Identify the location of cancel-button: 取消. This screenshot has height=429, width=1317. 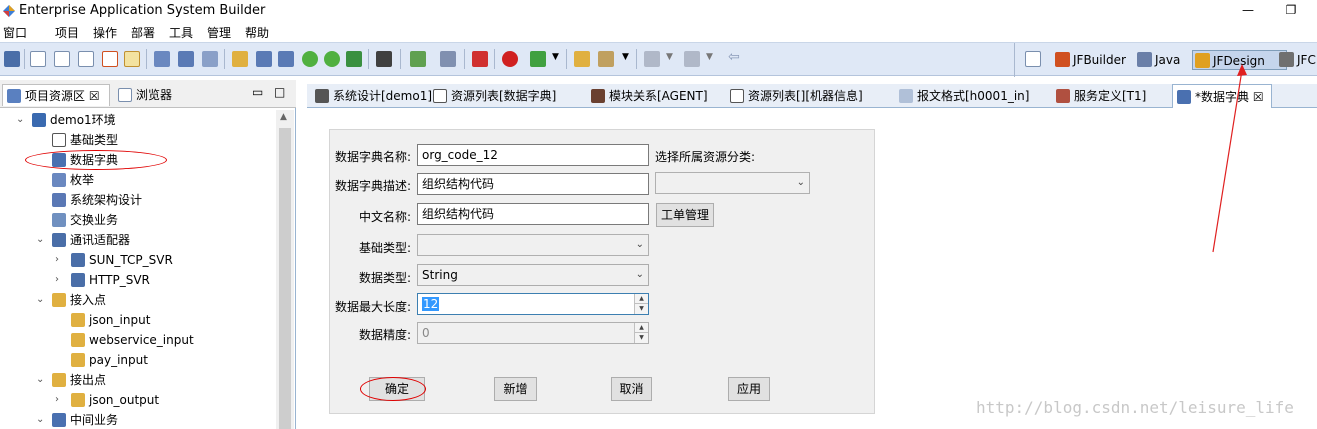
(631, 389).